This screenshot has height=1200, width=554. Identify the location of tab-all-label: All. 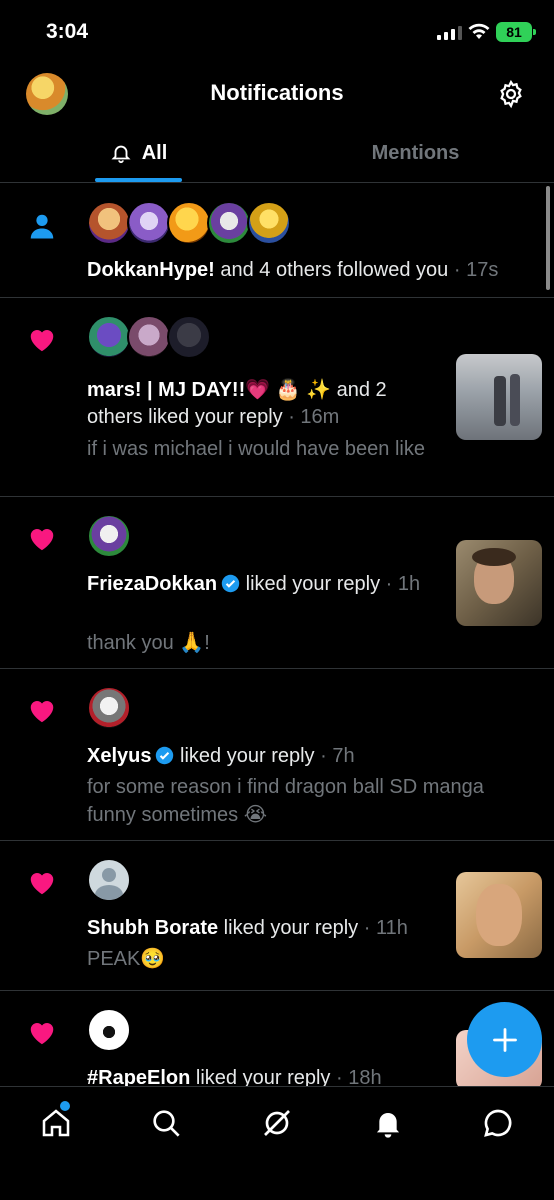
(154, 152).